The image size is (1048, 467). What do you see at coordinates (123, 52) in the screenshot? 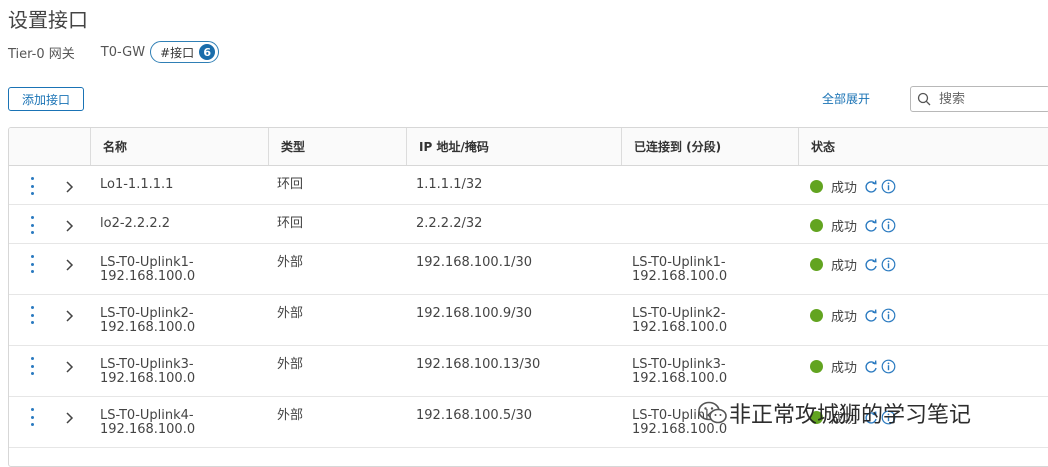
I see `gateway-name: T0-GW` at bounding box center [123, 52].